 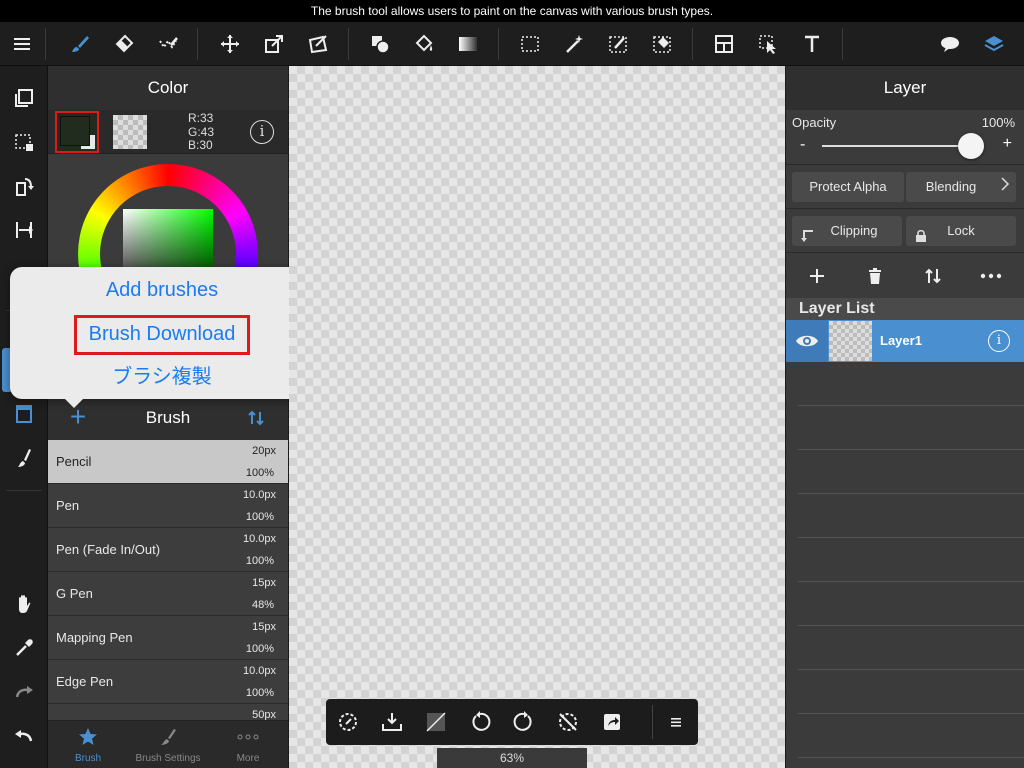 I want to click on star-icon, so click(x=88, y=737).